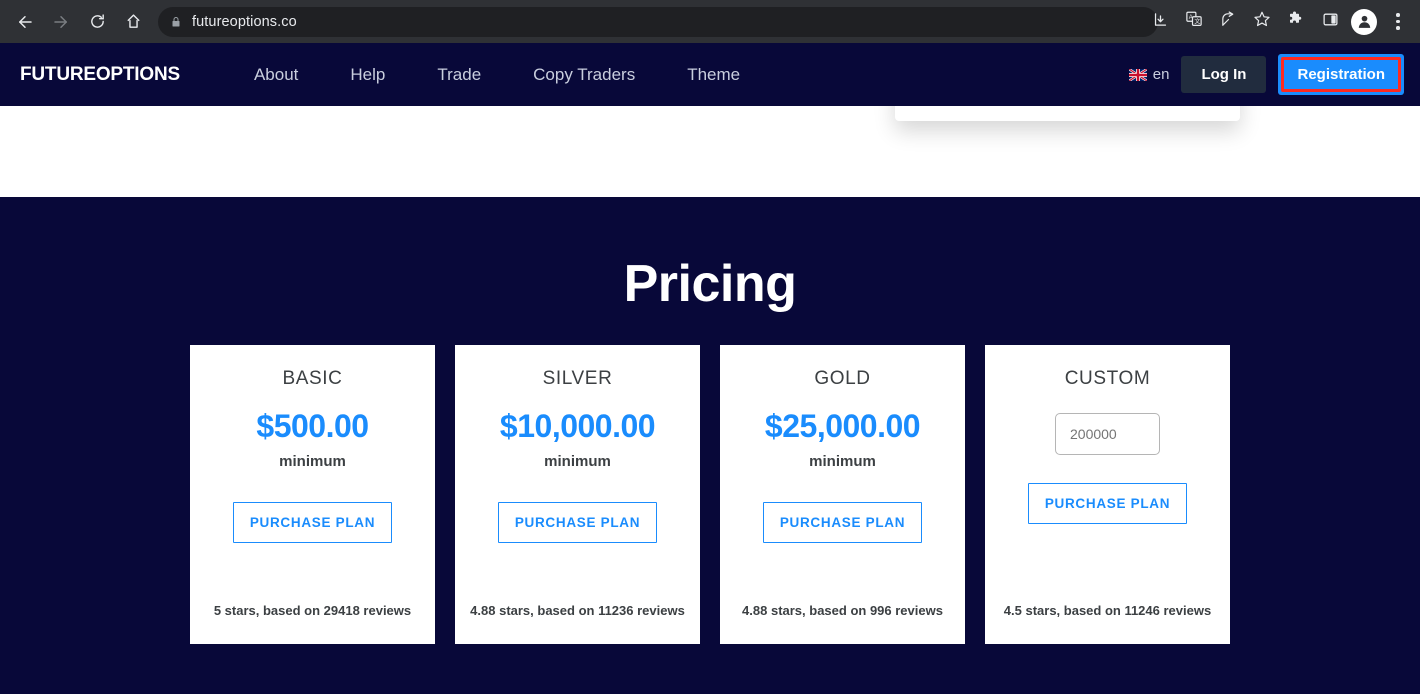  Describe the element at coordinates (713, 75) in the screenshot. I see `nav-item-theme: Theme` at that location.